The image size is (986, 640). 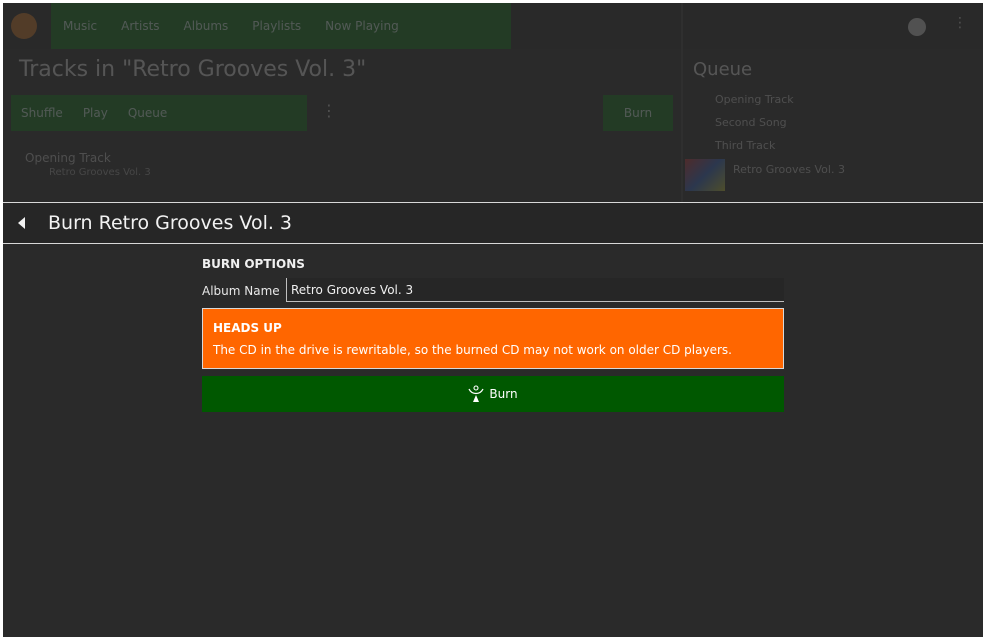 I want to click on more-icon: ⋮, so click(x=960, y=23).